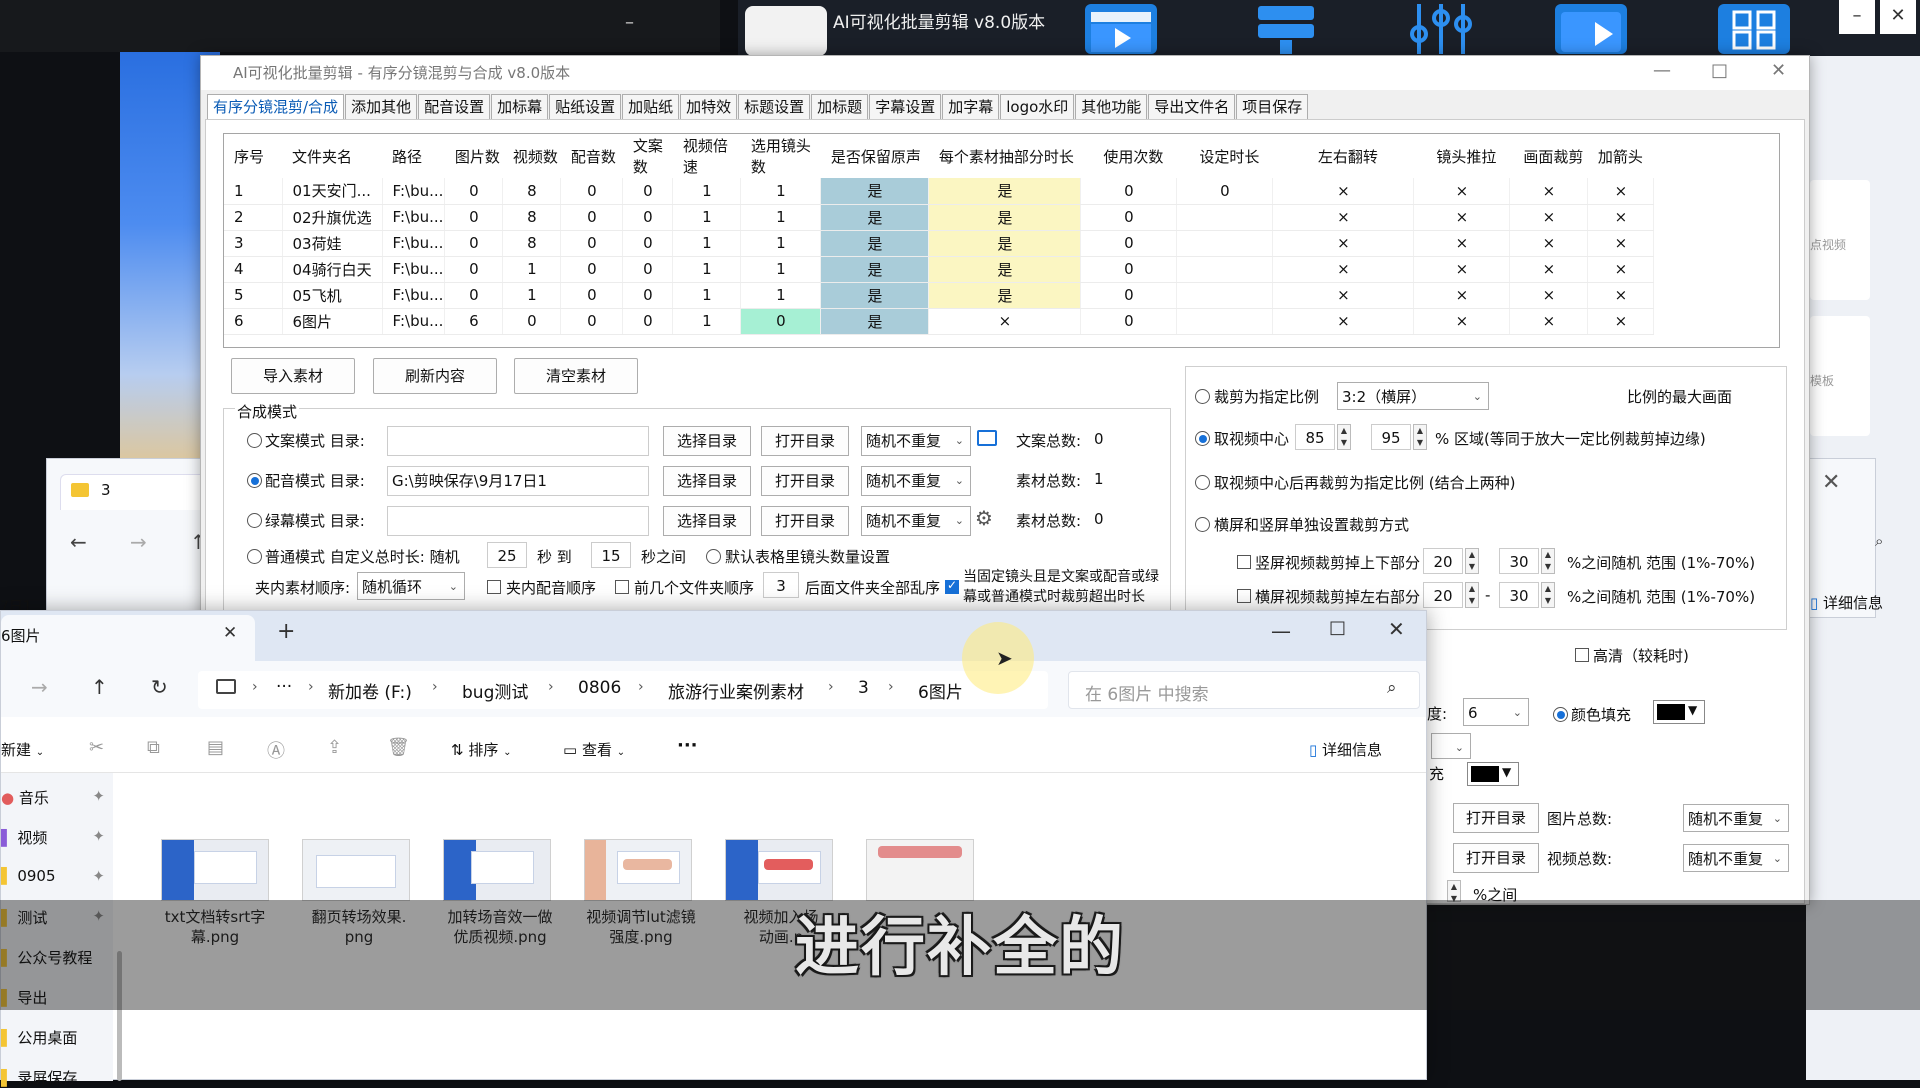 This screenshot has height=1088, width=1920. I want to click on breadcrumb-item: 3, so click(863, 688).